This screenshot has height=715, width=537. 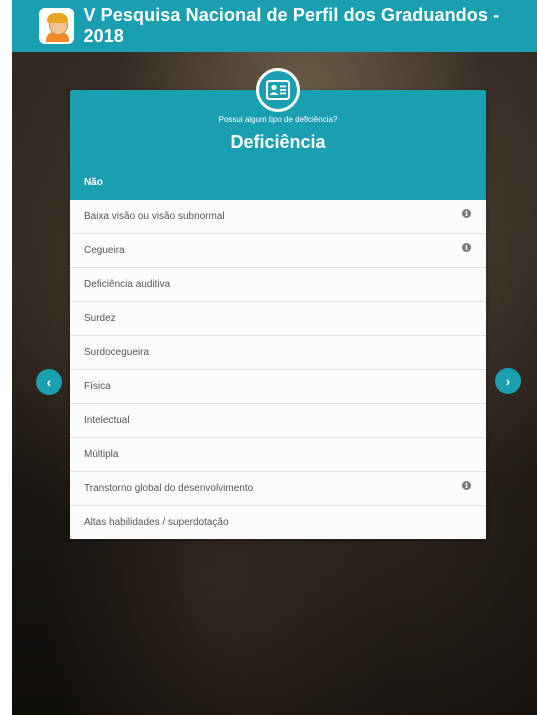 I want to click on option-label: Cegueira, so click(x=104, y=250).